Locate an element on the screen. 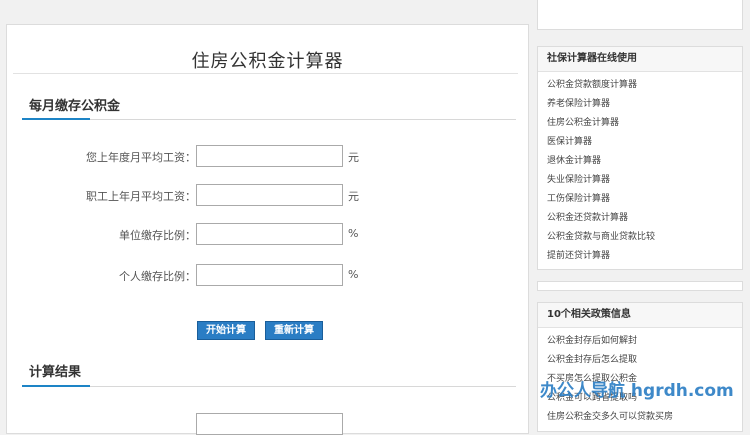 Image resolution: width=750 pixels, height=435 pixels. sidebar-link-medical: 医保计算器 is located at coordinates (644, 142).